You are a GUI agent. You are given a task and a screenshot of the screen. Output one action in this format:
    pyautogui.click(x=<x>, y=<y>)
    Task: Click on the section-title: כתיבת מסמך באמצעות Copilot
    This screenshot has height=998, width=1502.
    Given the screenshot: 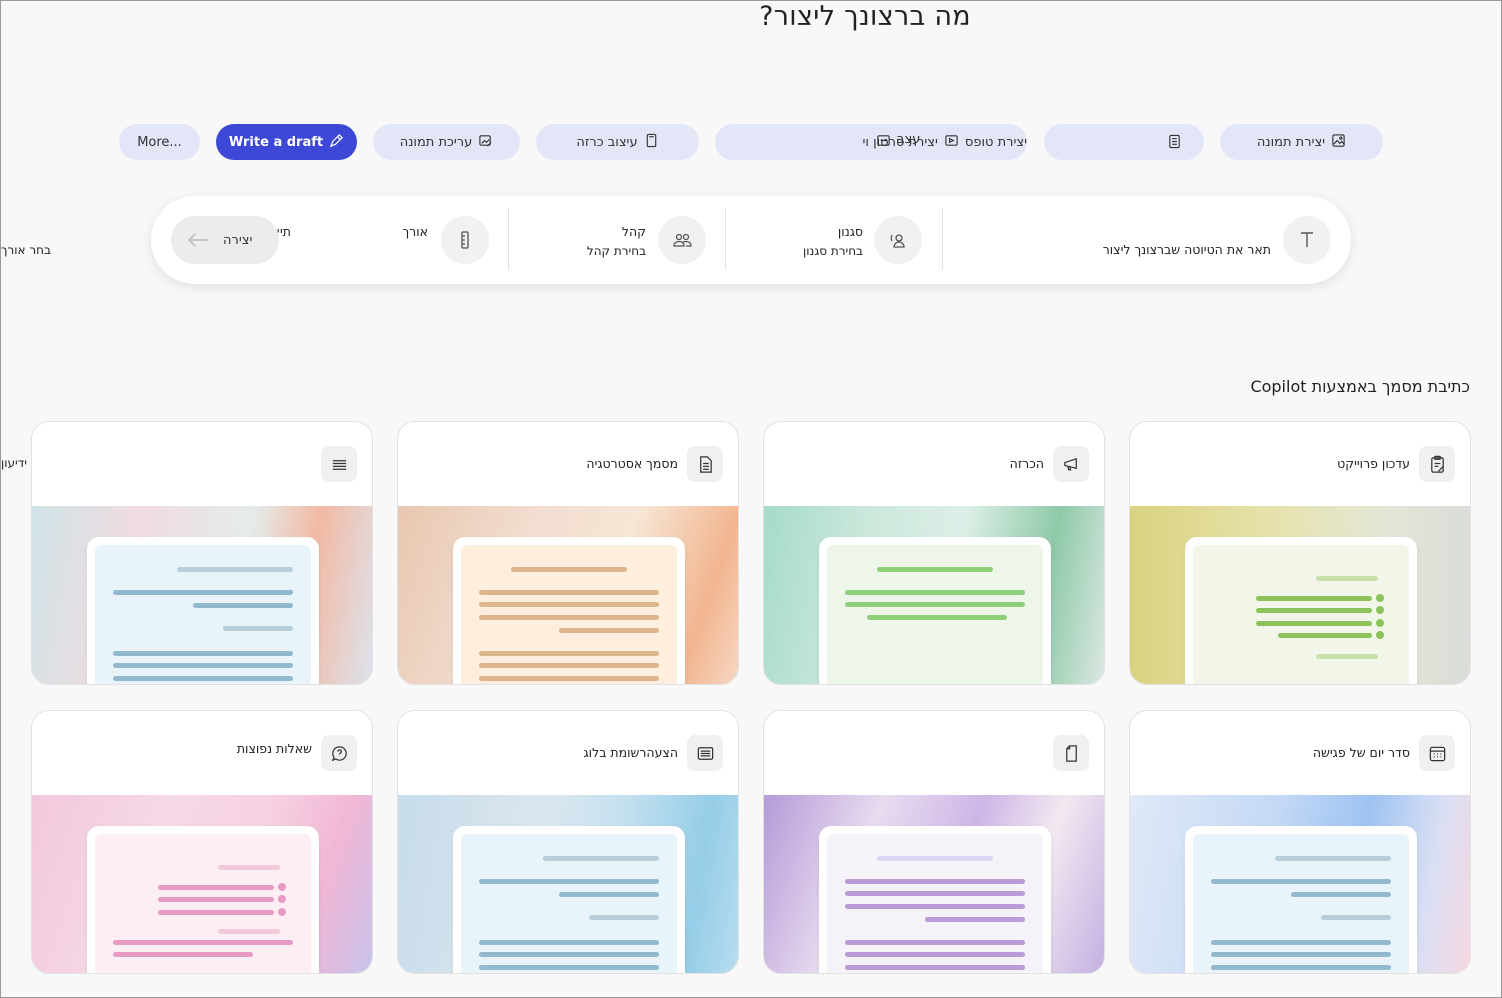 What is the action you would take?
    pyautogui.click(x=1360, y=386)
    